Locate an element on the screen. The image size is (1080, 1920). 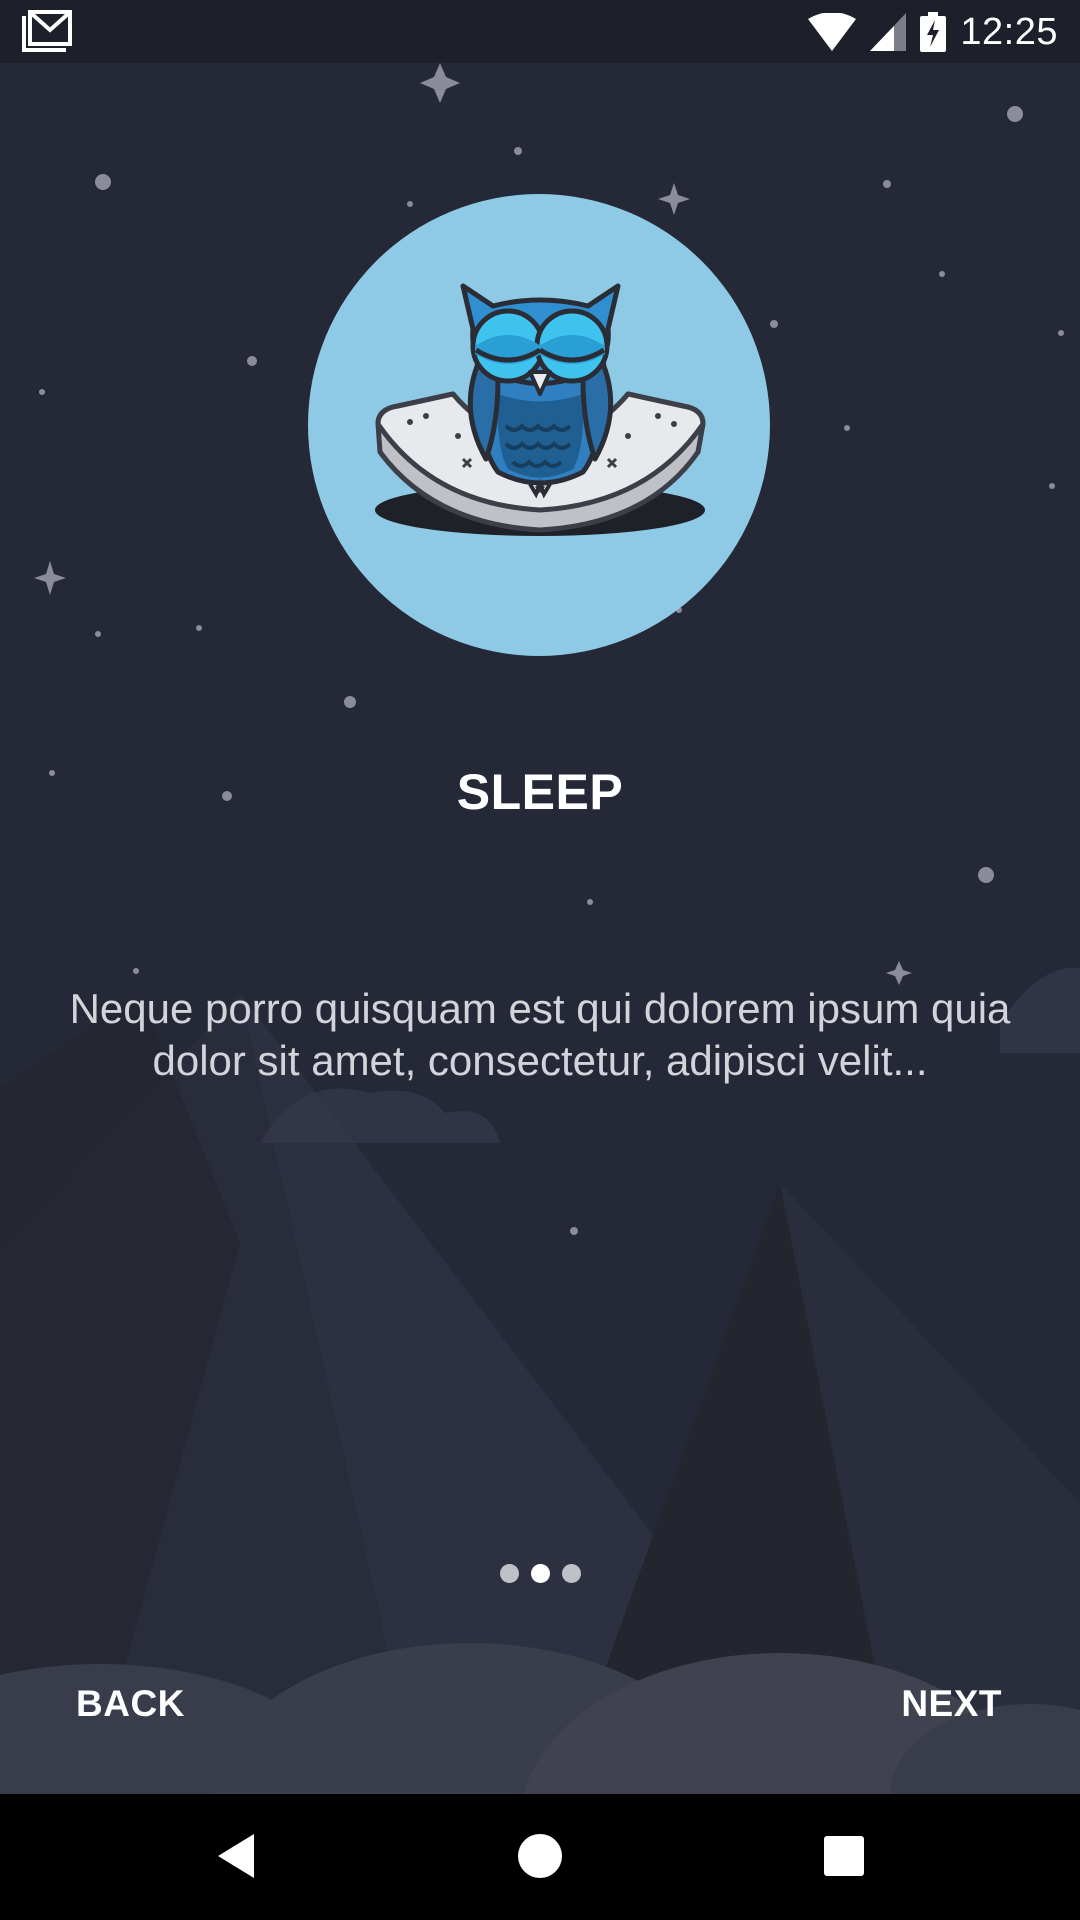
status-bar: 12:25 is located at coordinates (540, 31).